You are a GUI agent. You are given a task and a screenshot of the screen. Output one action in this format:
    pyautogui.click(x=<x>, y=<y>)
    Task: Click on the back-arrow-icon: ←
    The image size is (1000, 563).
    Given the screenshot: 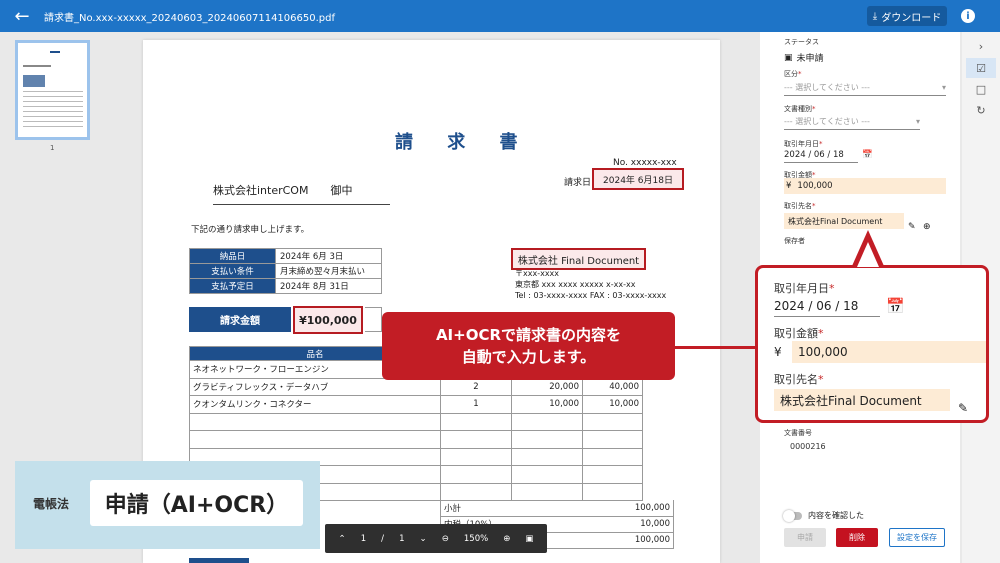 What is the action you would take?
    pyautogui.click(x=22, y=16)
    